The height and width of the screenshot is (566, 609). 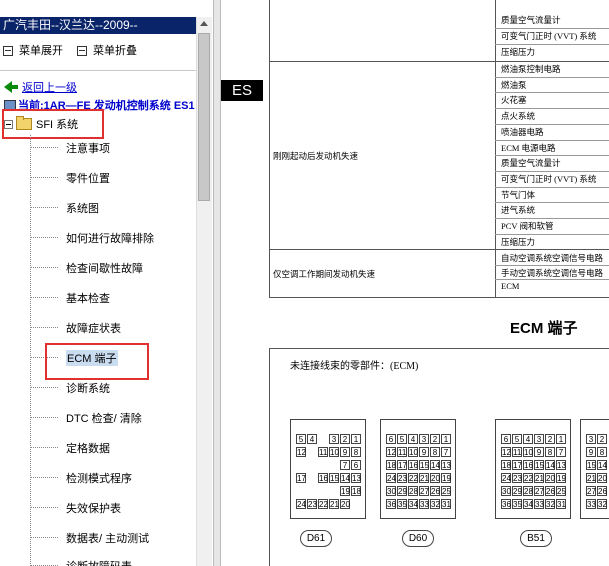 What do you see at coordinates (514, 100) in the screenshot?
I see `table-cell: 火花塞` at bounding box center [514, 100].